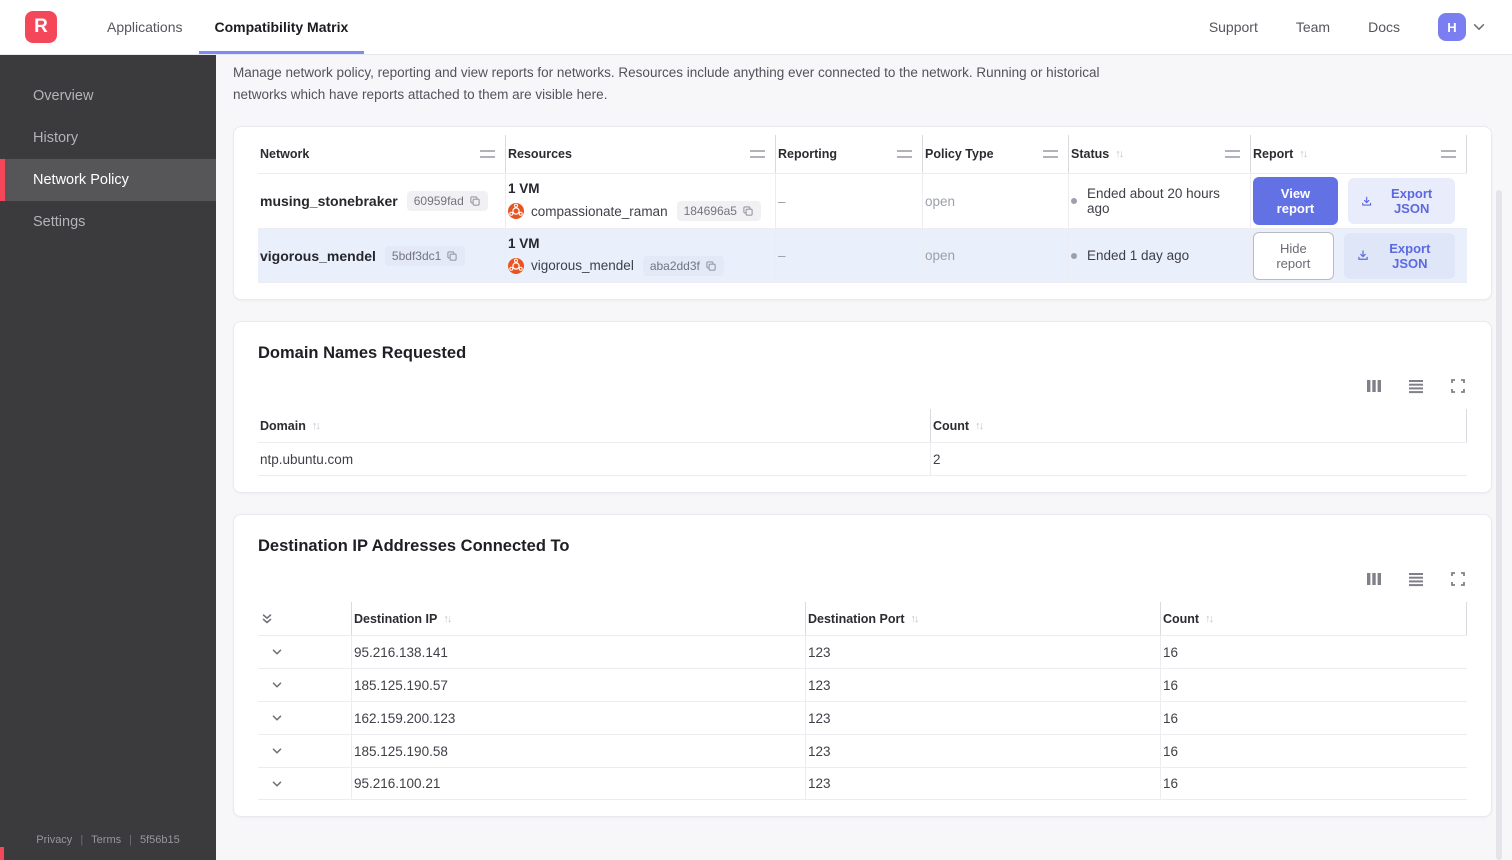 The height and width of the screenshot is (860, 1512). Describe the element at coordinates (1367, 201) in the screenshot. I see `download-icon` at that location.